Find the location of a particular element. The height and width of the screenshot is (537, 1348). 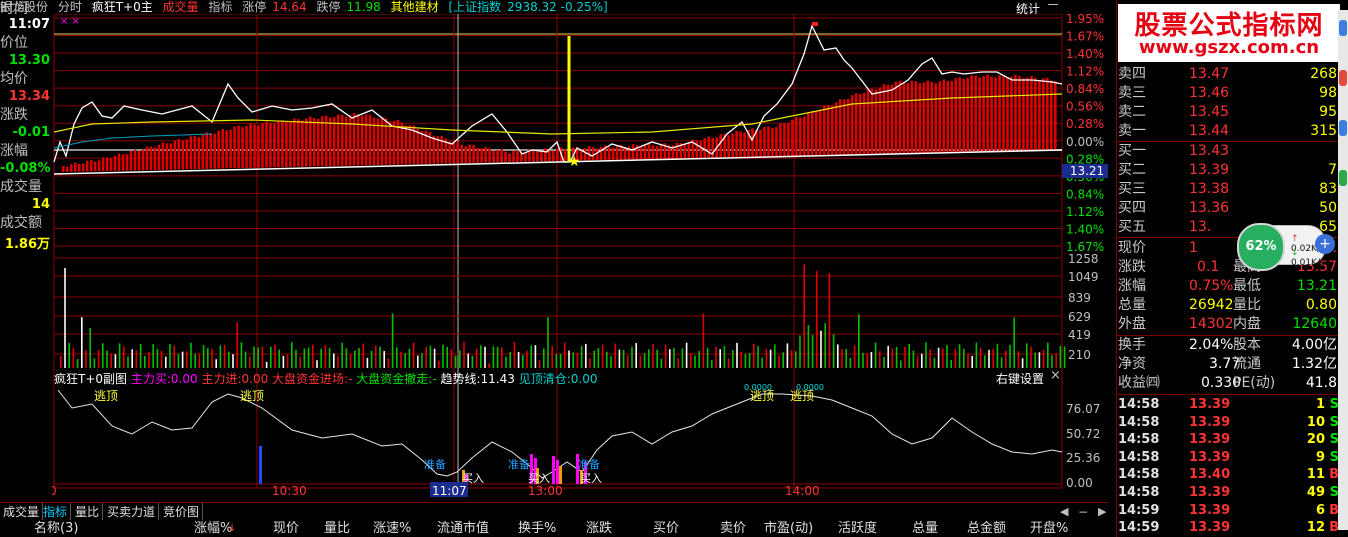

col-turnover: 换手% is located at coordinates (537, 528).